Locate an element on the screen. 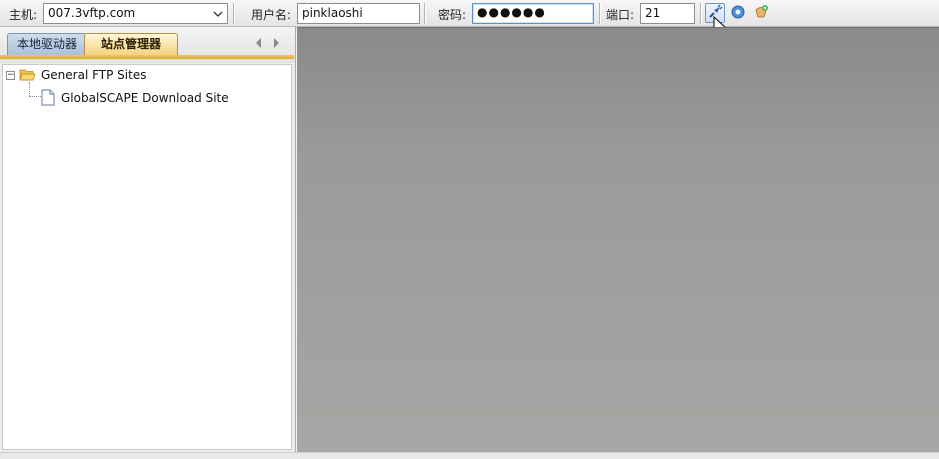 This screenshot has height=459, width=939. tree-node-general-ftp-sites: General FTP Sites is located at coordinates (82, 75).